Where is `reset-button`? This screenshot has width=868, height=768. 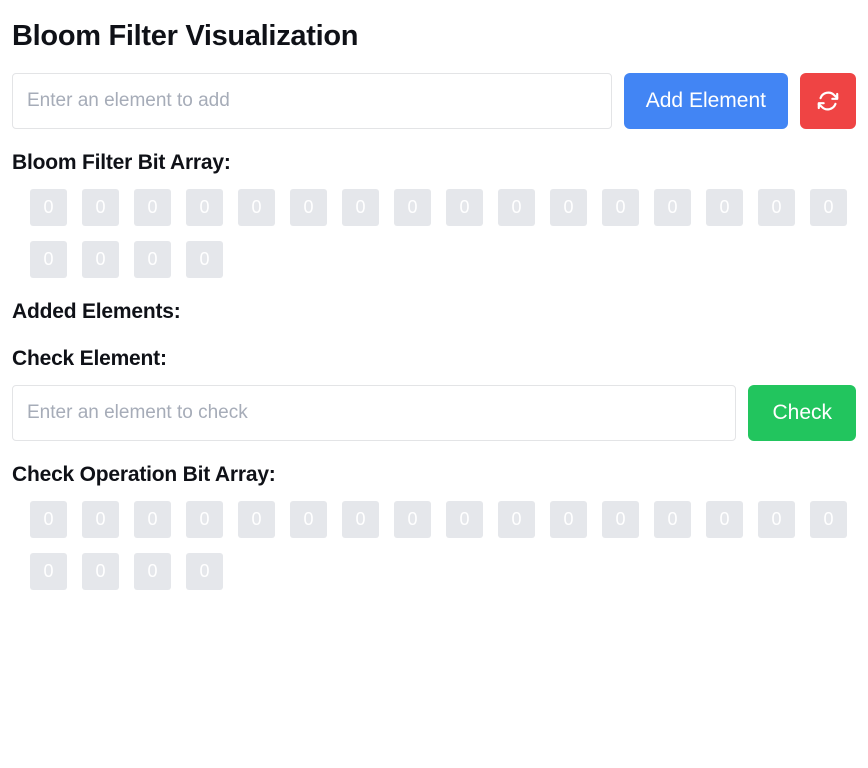
reset-button is located at coordinates (828, 101).